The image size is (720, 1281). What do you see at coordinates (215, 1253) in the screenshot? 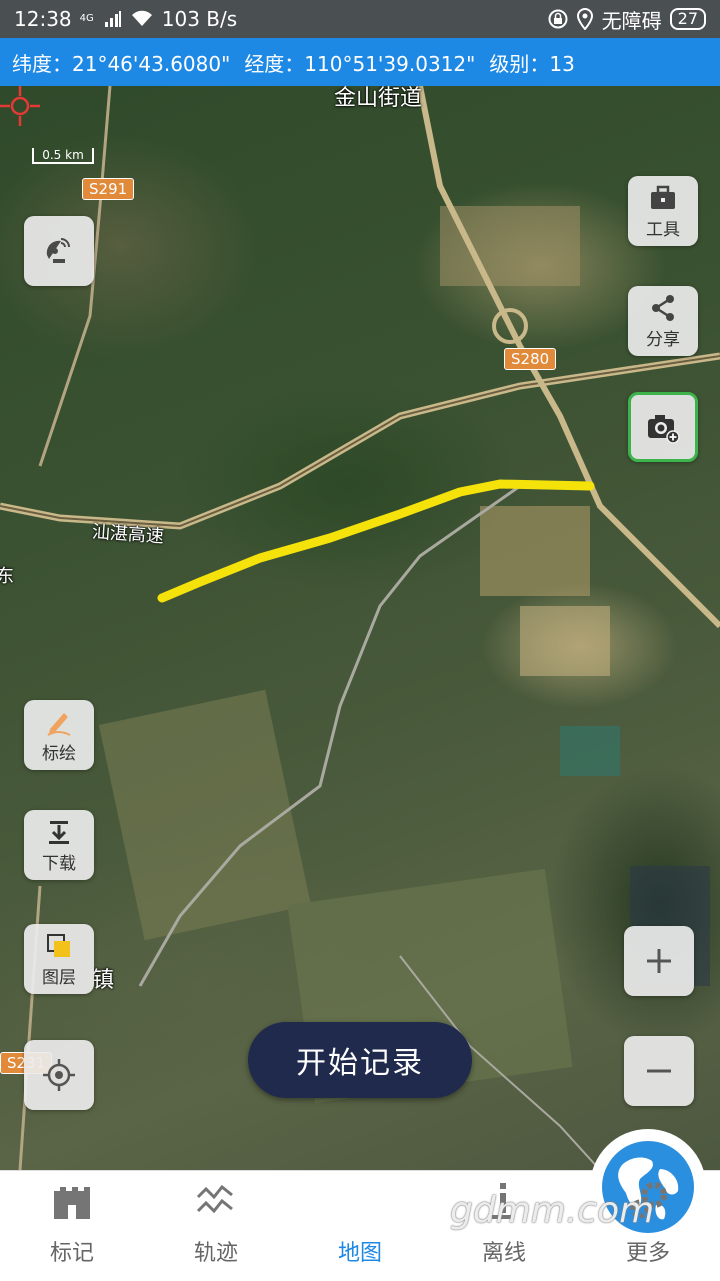
I see `nav-label-track: 轨迹` at bounding box center [215, 1253].